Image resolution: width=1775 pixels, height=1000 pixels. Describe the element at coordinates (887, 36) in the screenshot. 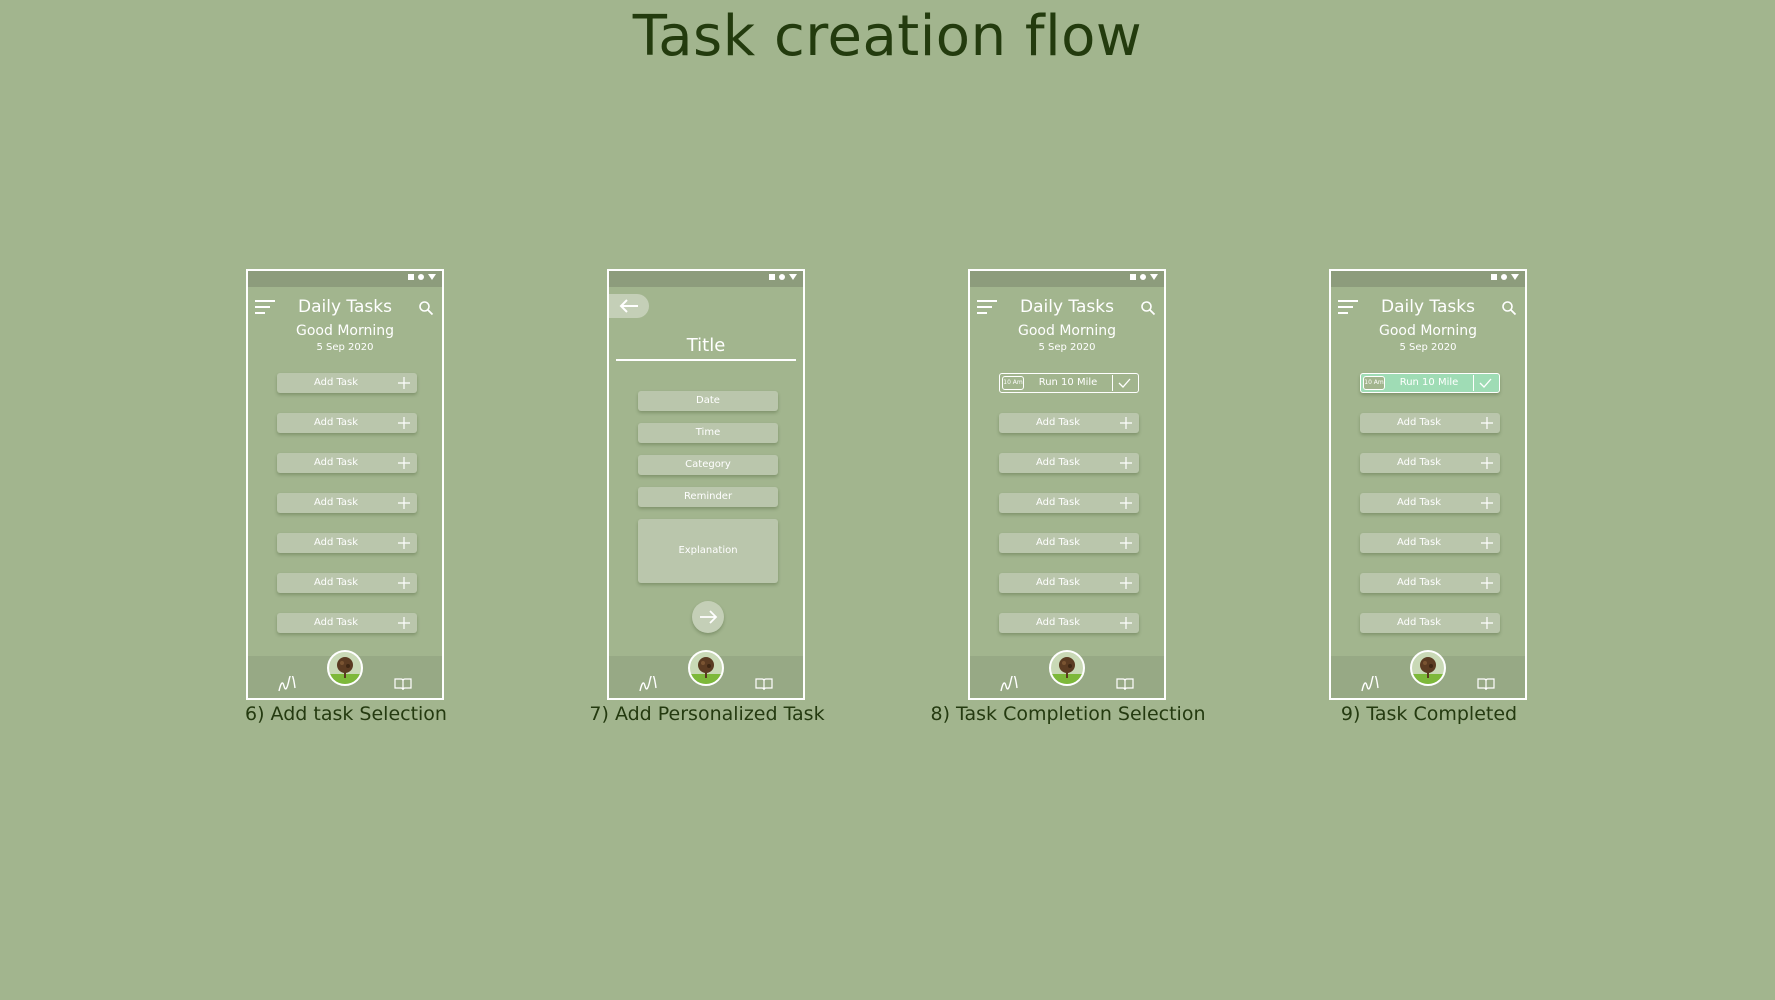

I see `page-title: Task creation flow` at that location.